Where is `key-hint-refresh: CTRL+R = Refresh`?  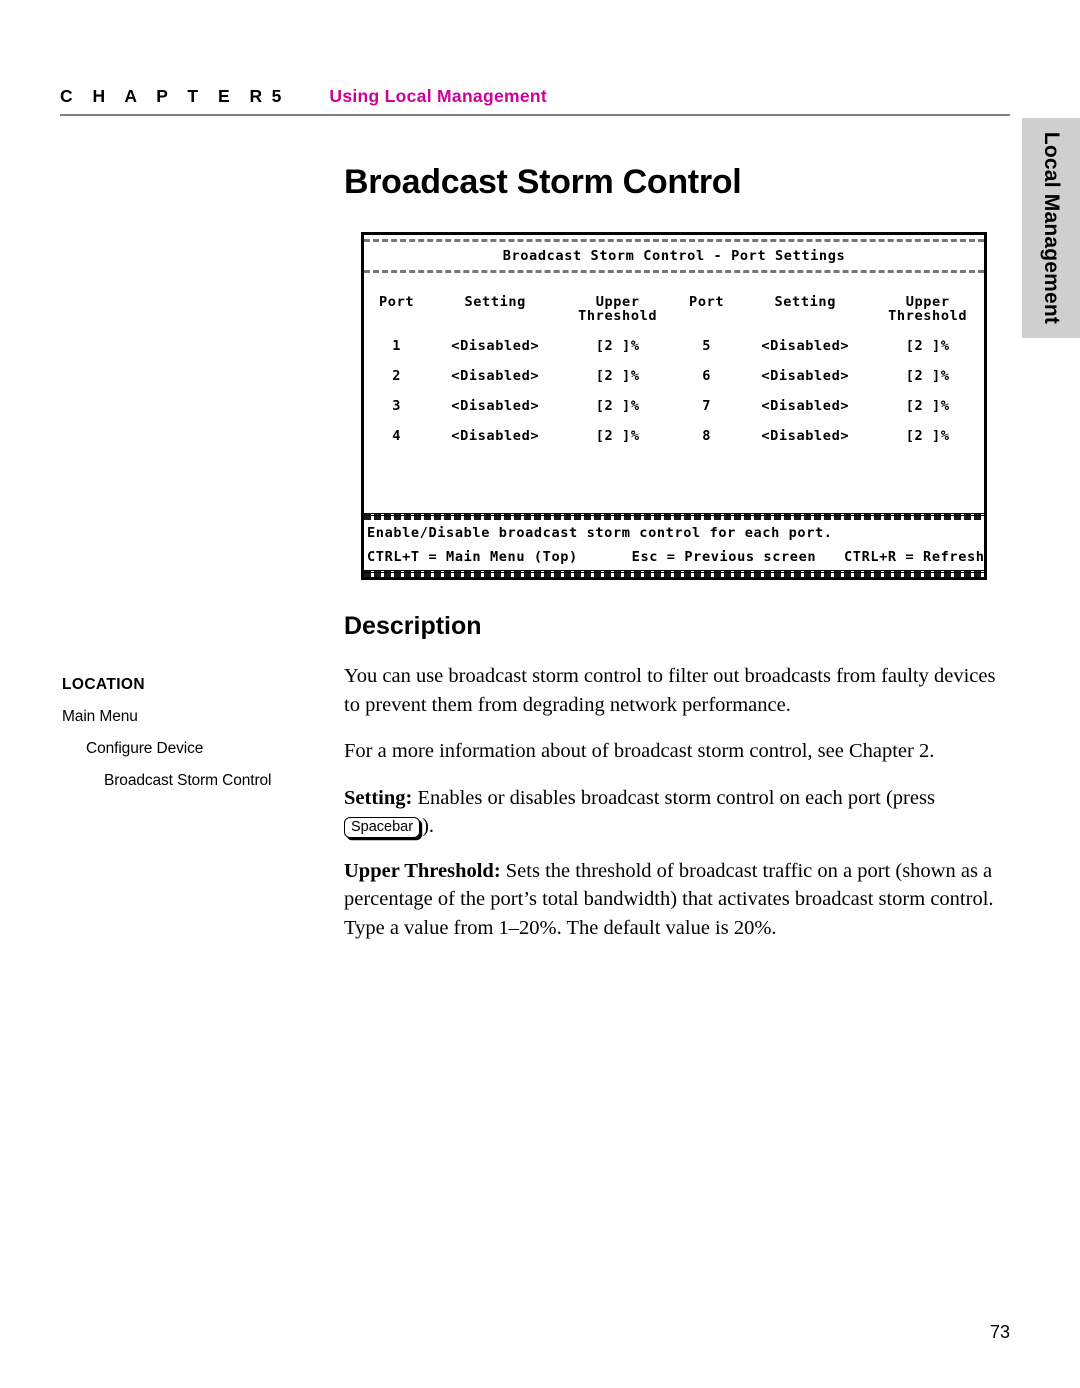 key-hint-refresh: CTRL+R = Refresh is located at coordinates (914, 557).